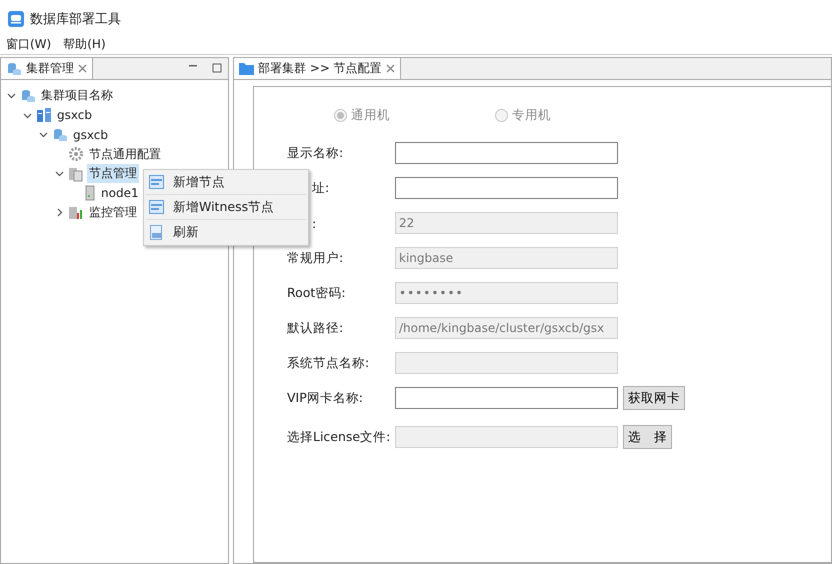  I want to click on app-icon, so click(16, 19).